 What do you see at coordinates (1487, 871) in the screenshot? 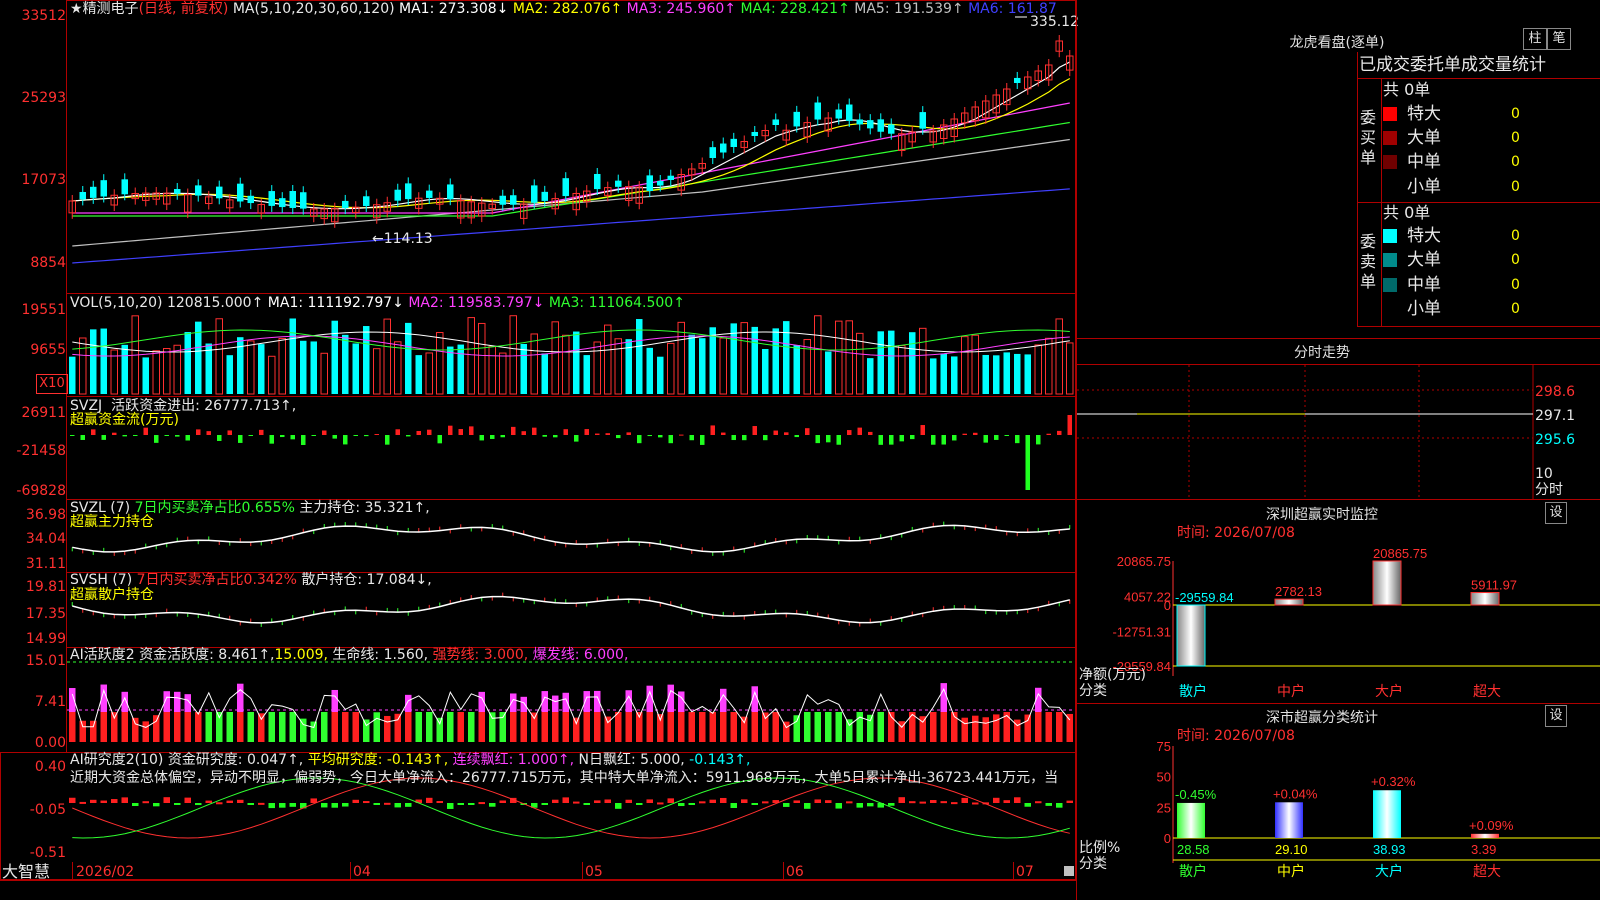
I see `szs-bar-cat-3: 超大` at bounding box center [1487, 871].